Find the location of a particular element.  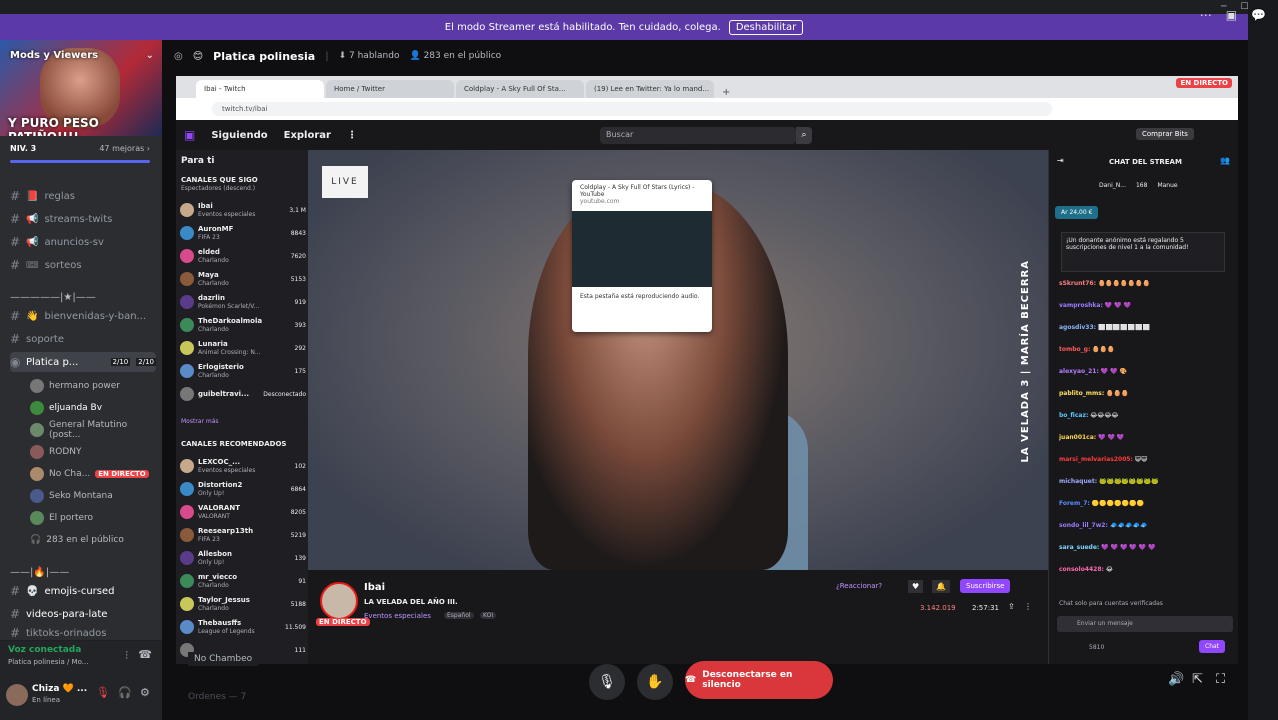

chat-username: agosdiv33: is located at coordinates (1077, 327).